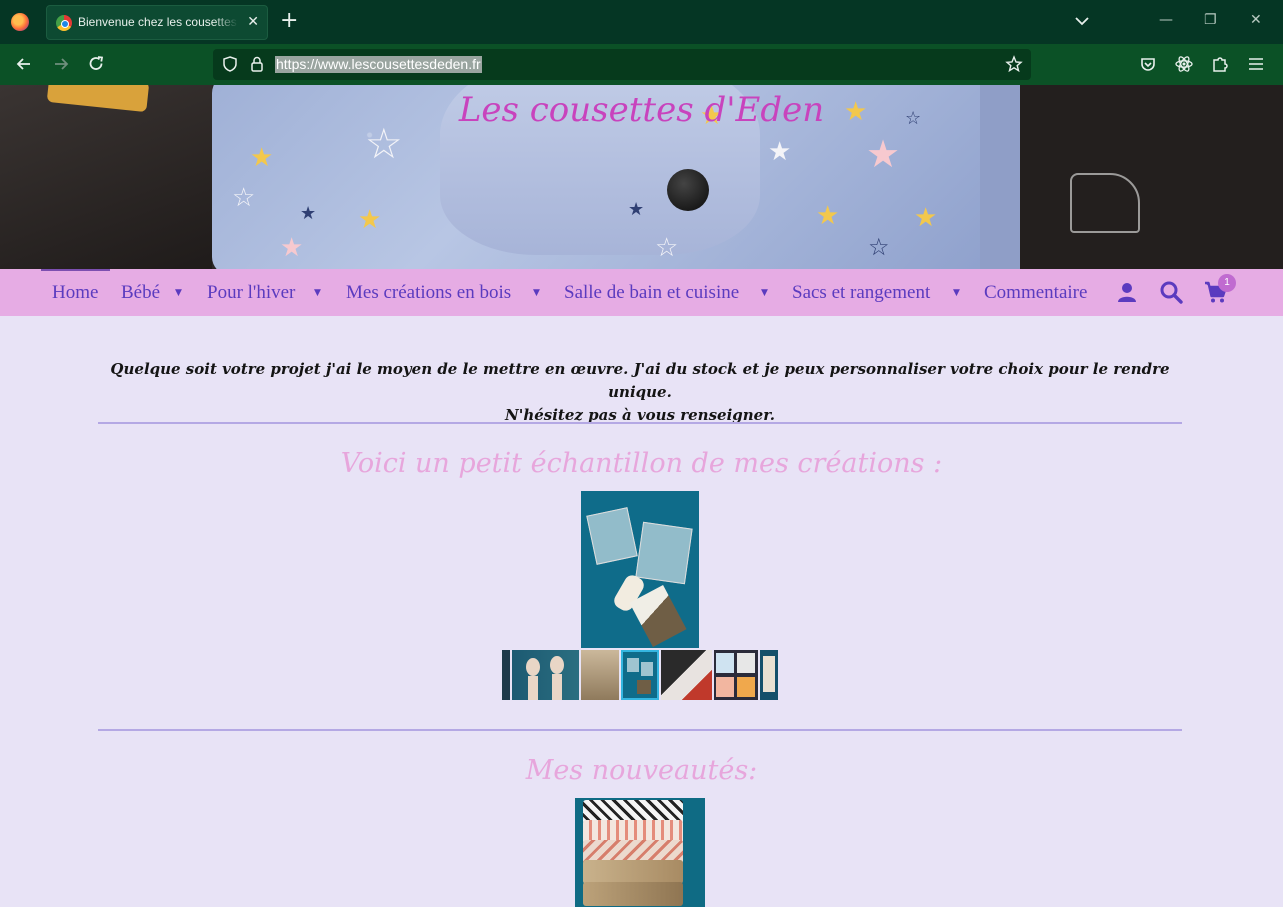 Image resolution: width=1283 pixels, height=907 pixels. I want to click on menu-item-bebe: Bébé, so click(140, 292).